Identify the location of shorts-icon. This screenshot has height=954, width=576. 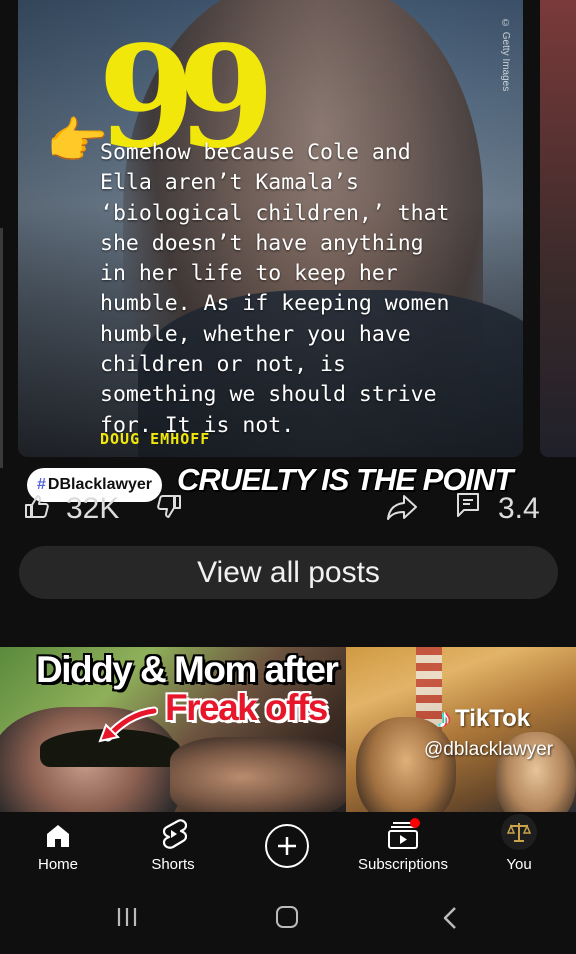
(174, 834).